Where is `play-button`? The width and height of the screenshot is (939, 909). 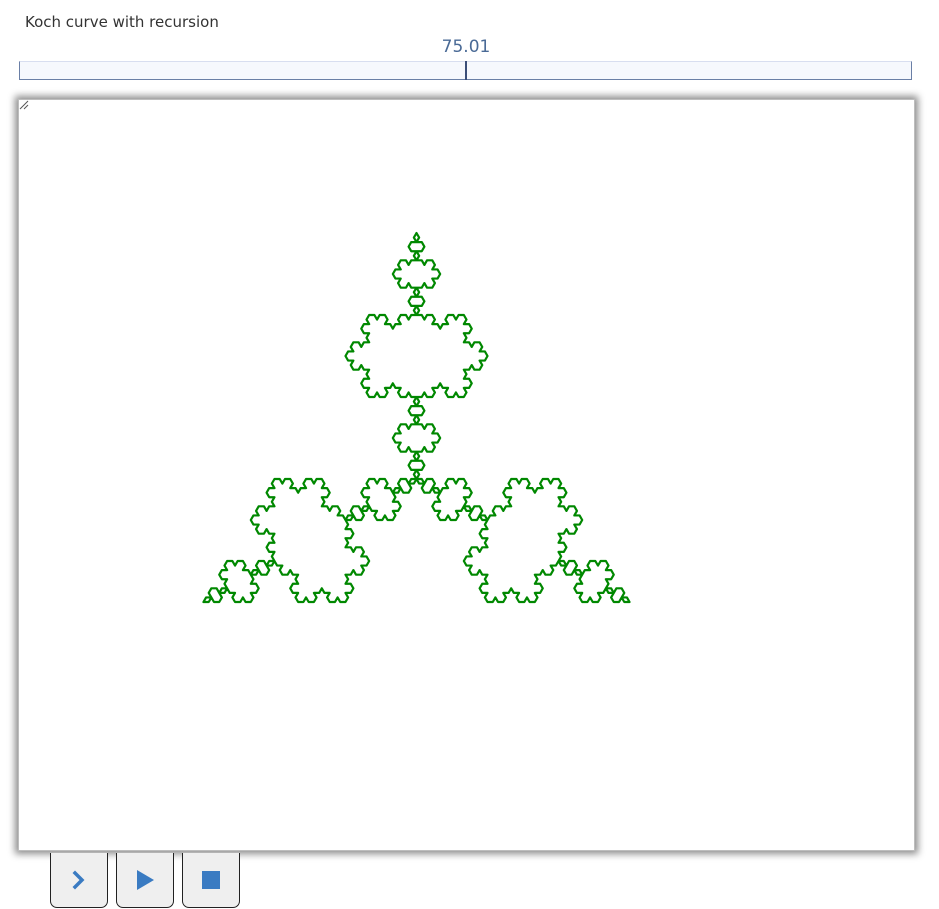 play-button is located at coordinates (145, 880).